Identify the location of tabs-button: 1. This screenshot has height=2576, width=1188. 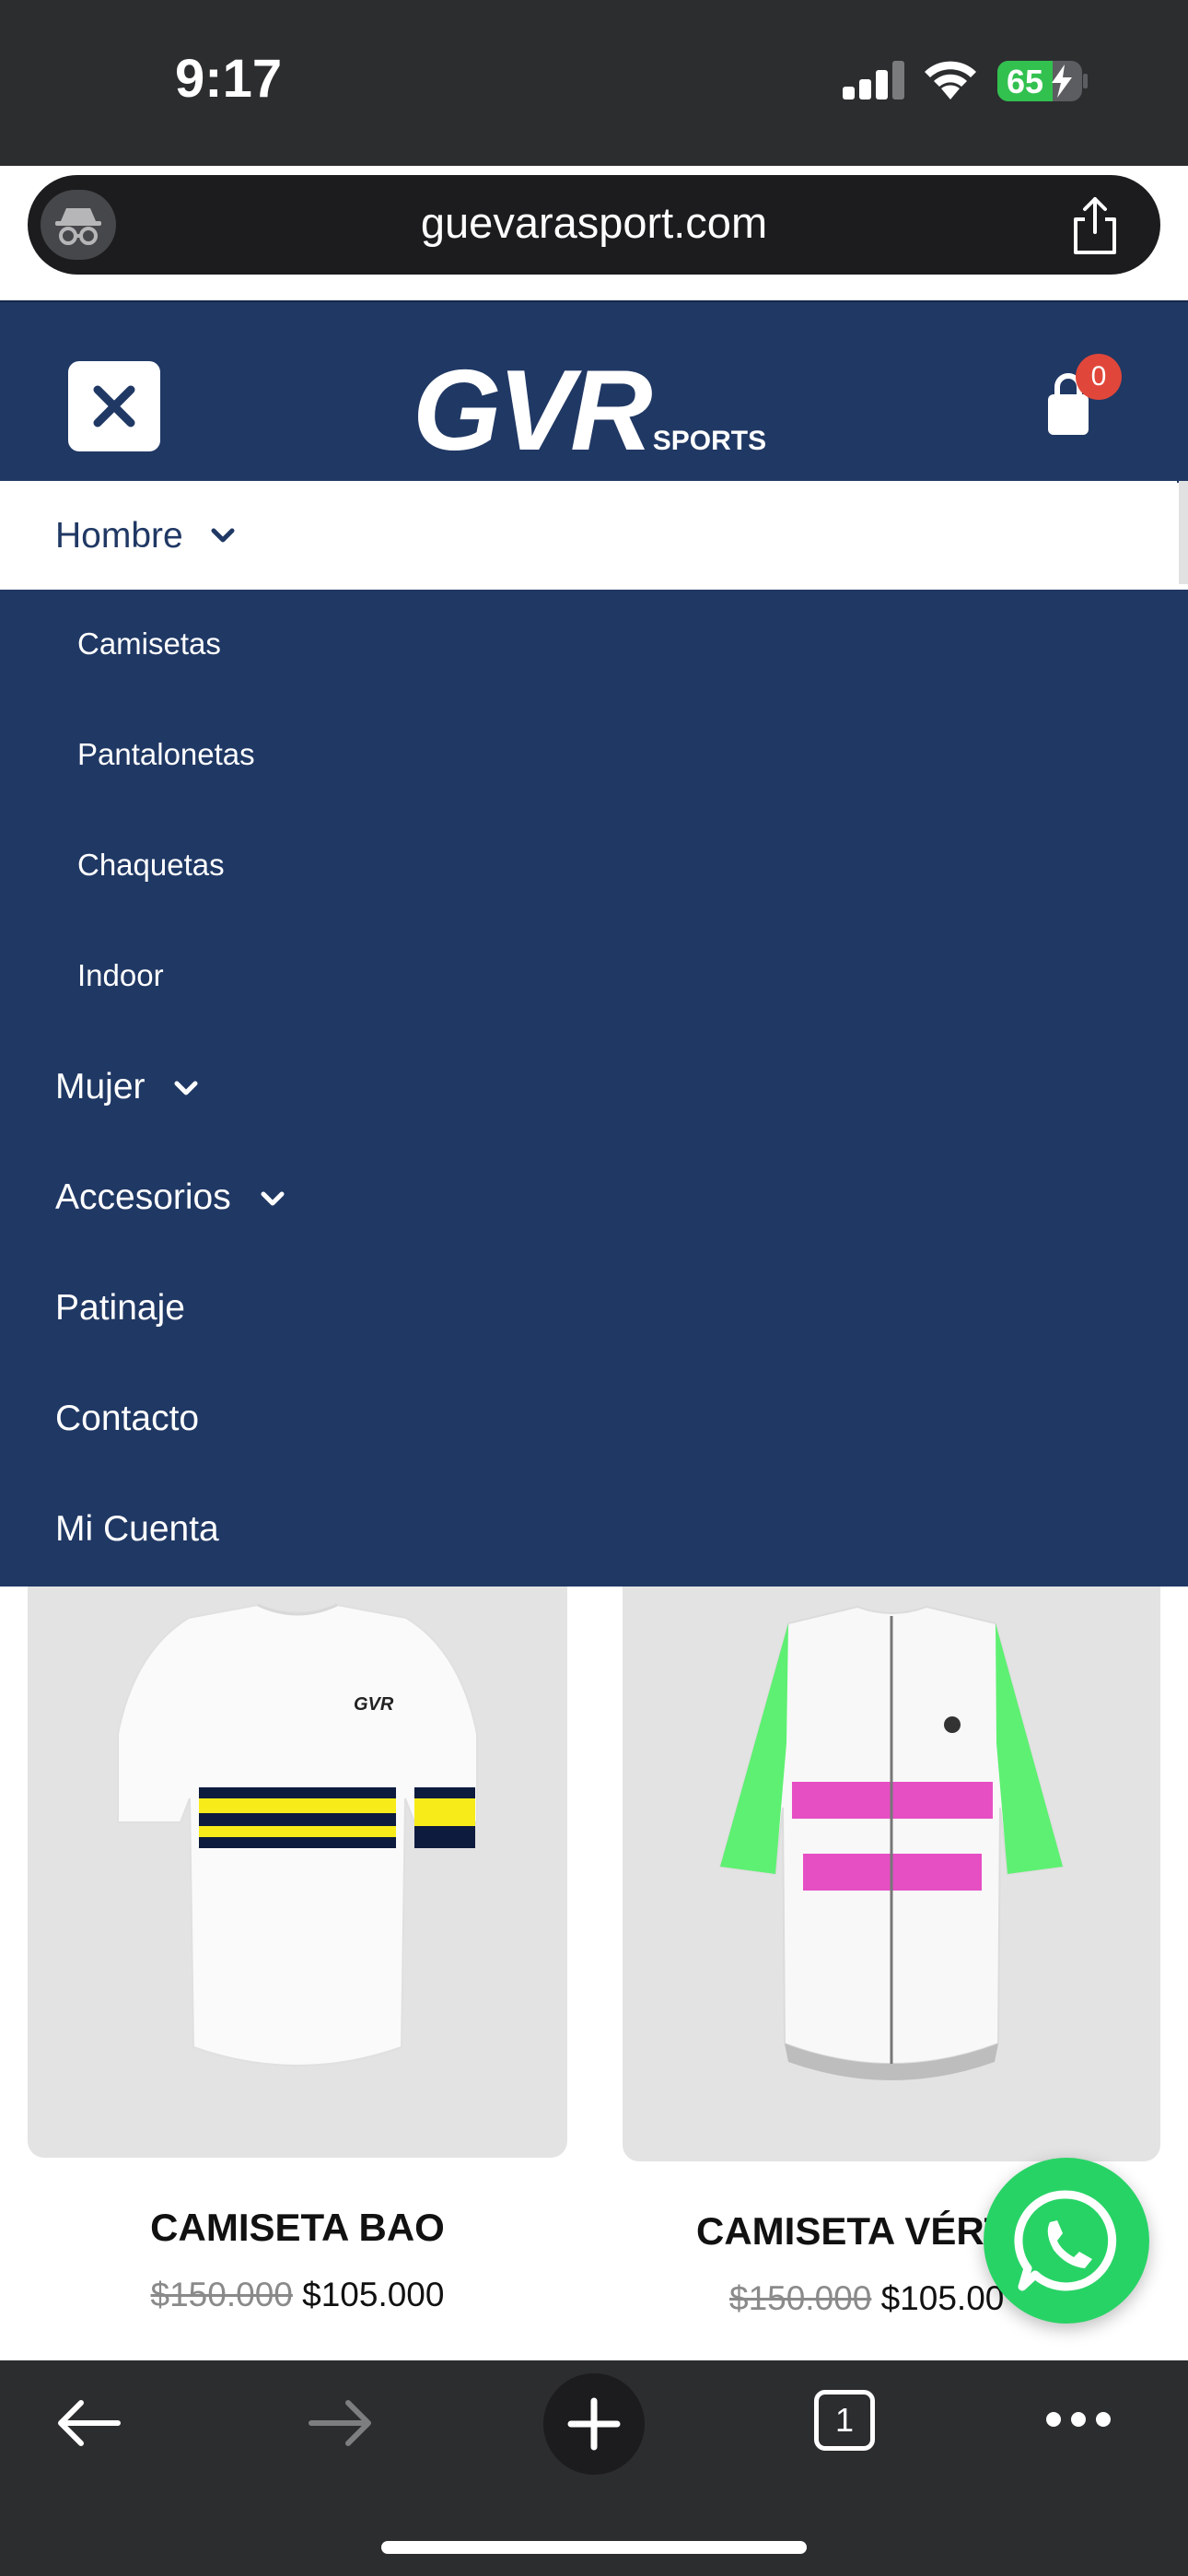
(844, 2420).